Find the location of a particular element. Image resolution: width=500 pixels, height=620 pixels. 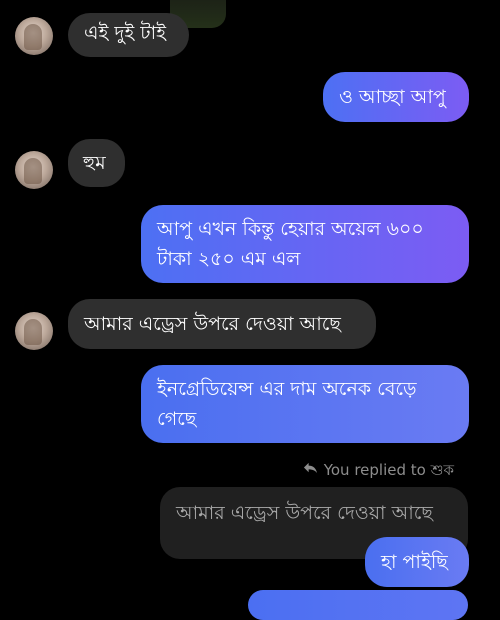

outgoing-message-bubble: ও আচ্ছা আপু is located at coordinates (396, 97).